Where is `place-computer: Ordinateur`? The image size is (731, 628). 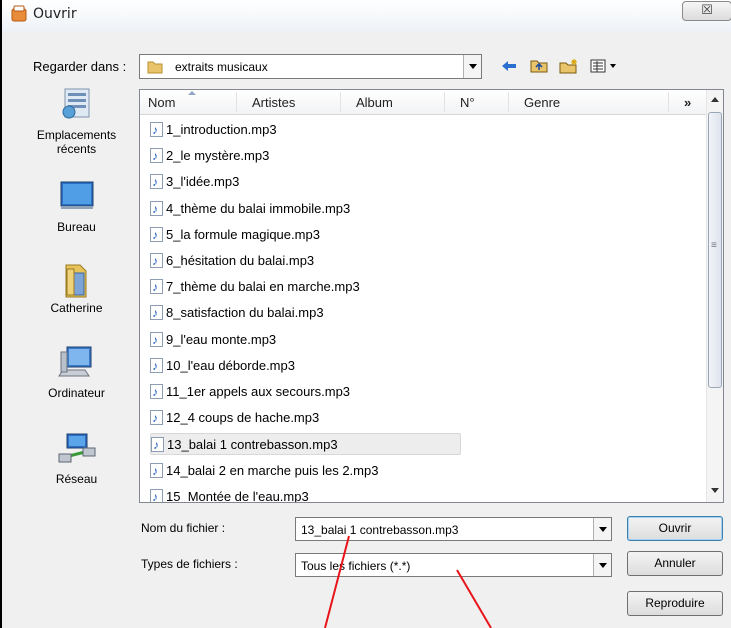
place-computer: Ordinateur is located at coordinates (76, 372).